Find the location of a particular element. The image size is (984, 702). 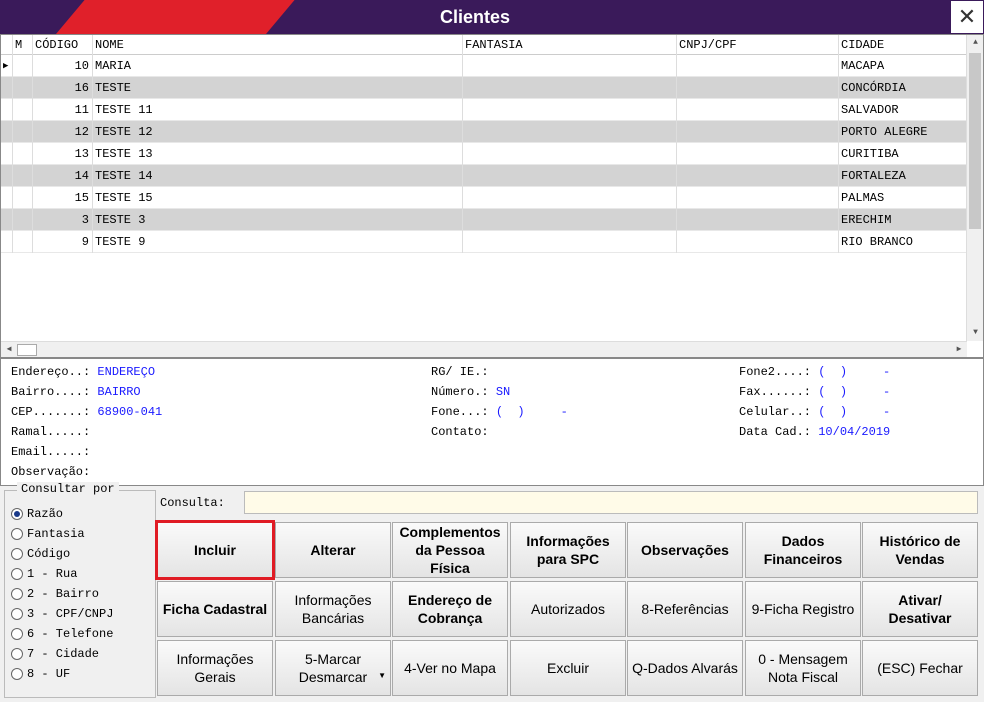

endereco-cobranca-button: Endereço de Cobrança is located at coordinates (450, 609).